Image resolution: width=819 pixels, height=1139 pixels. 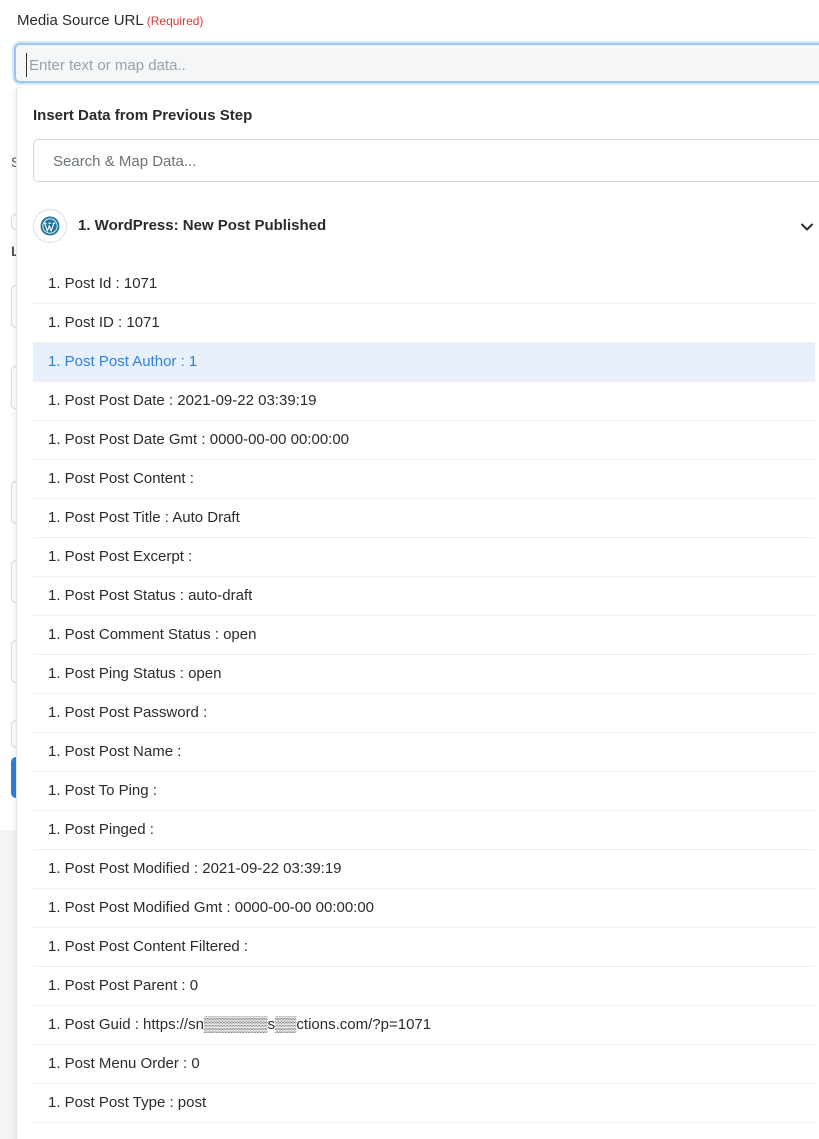 What do you see at coordinates (403, 161) in the screenshot?
I see `map-data-search-input` at bounding box center [403, 161].